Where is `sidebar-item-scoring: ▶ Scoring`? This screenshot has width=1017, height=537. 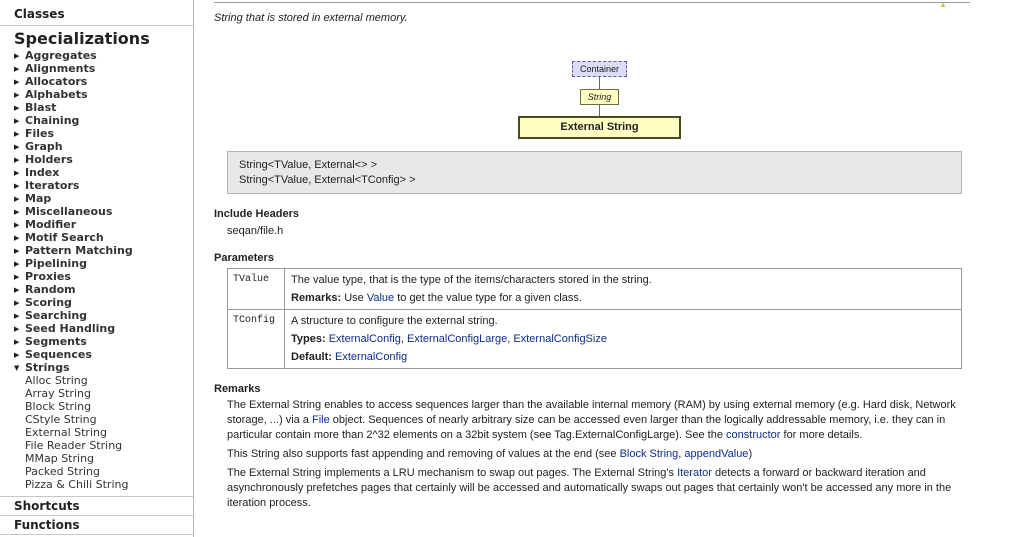 sidebar-item-scoring: ▶ Scoring is located at coordinates (103, 302).